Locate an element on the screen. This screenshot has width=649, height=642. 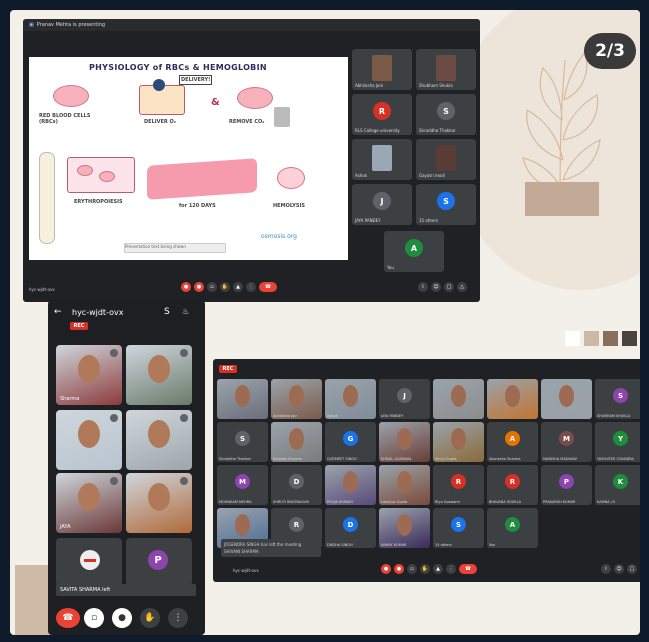
avatar: K is located at coordinates (620, 481).